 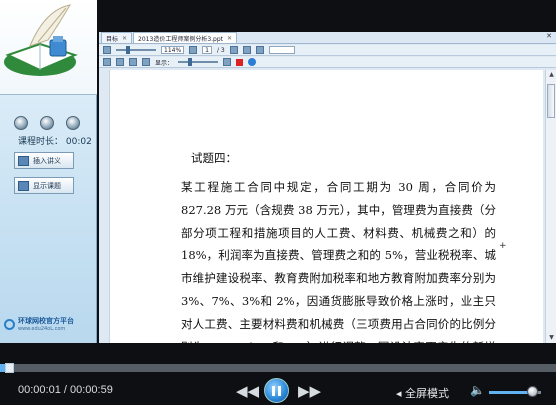 What do you see at coordinates (427, 393) in the screenshot?
I see `fullscreen-label: 全屏模式` at bounding box center [427, 393].